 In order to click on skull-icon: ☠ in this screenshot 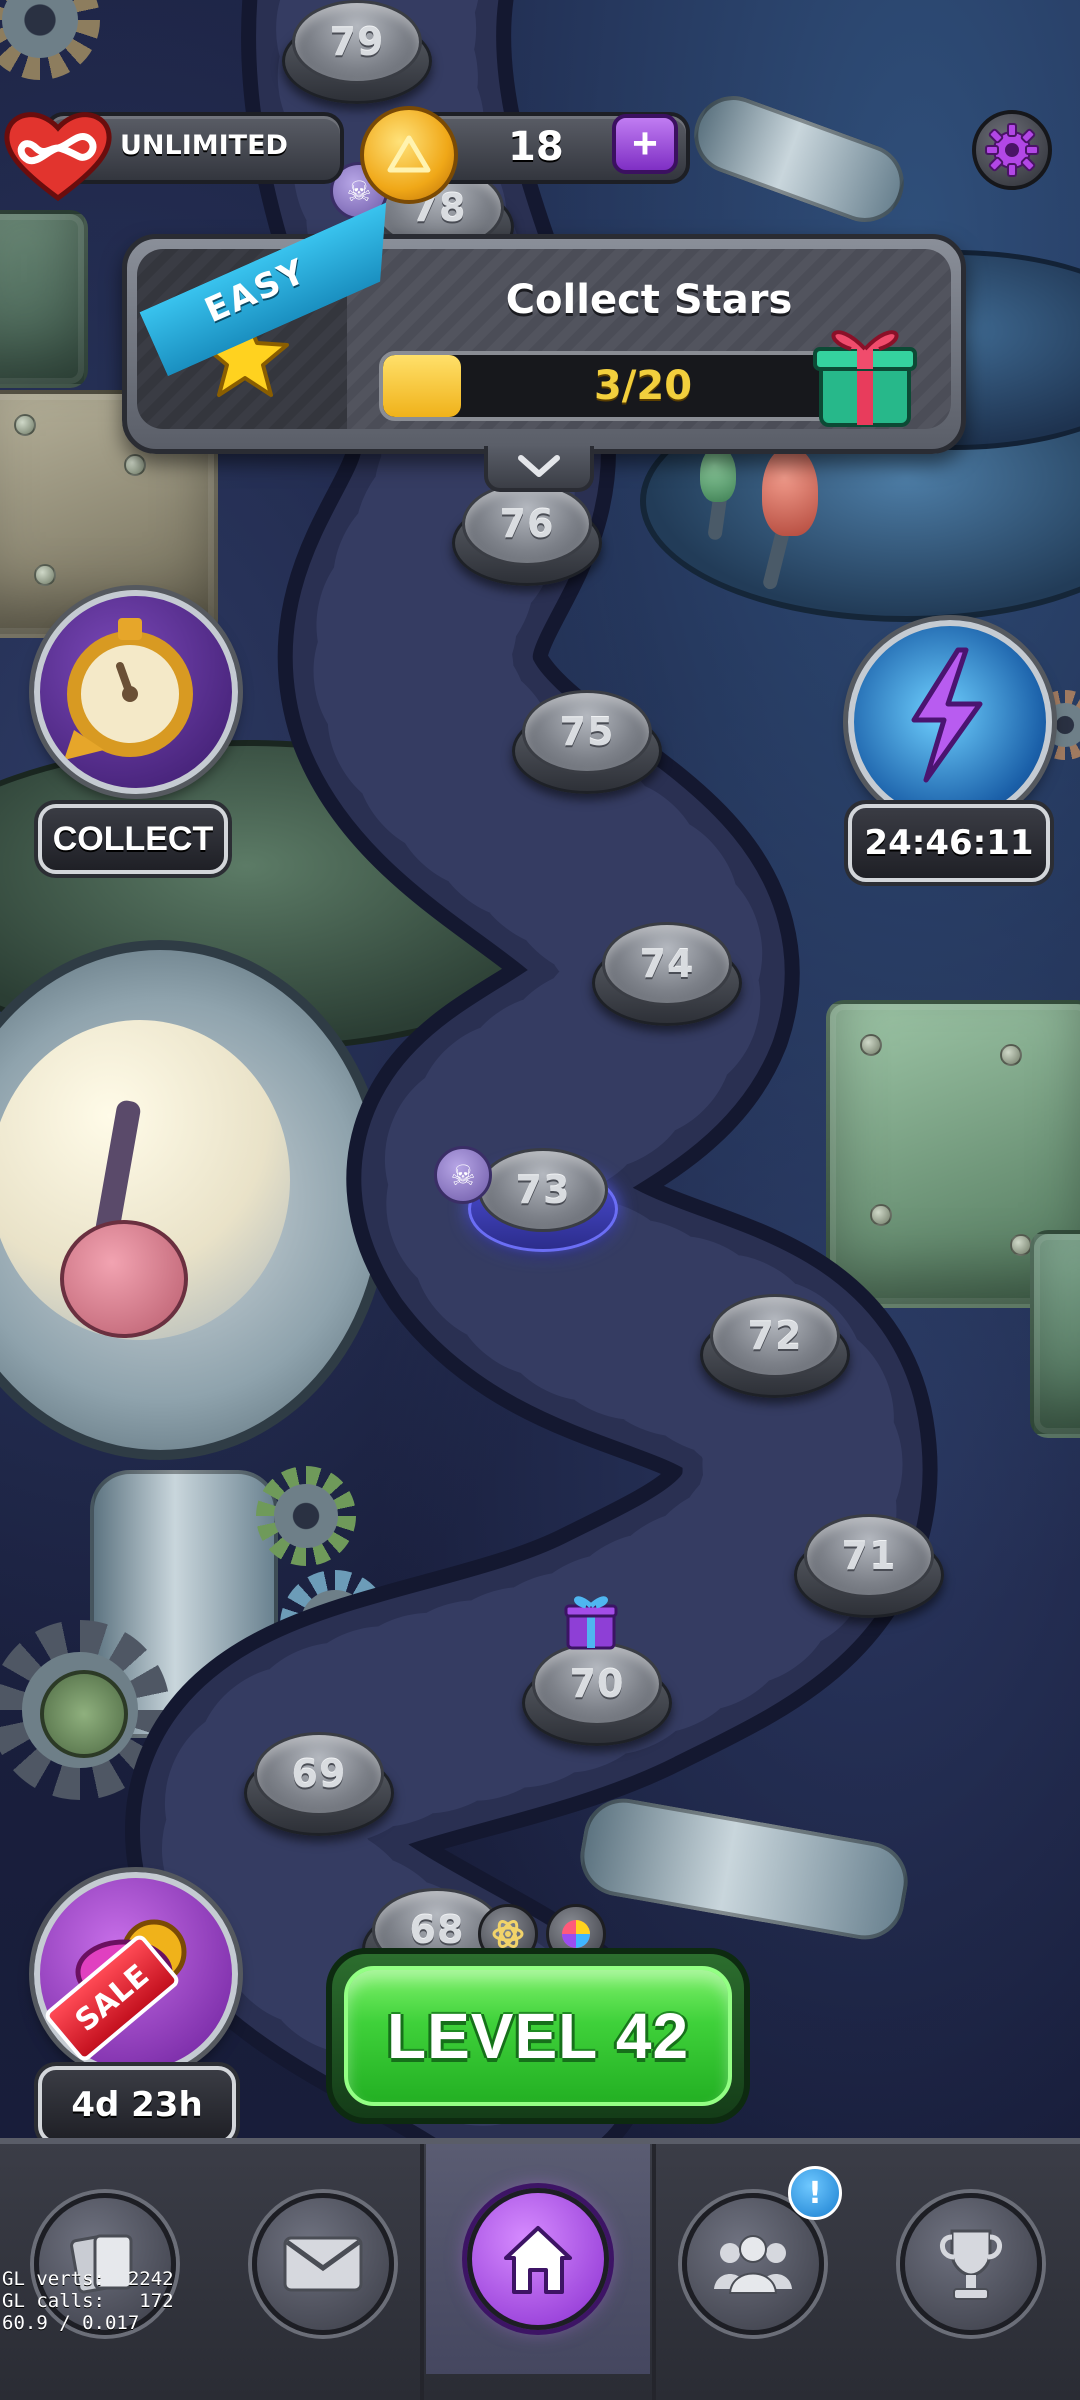, I will do `click(463, 1175)`.